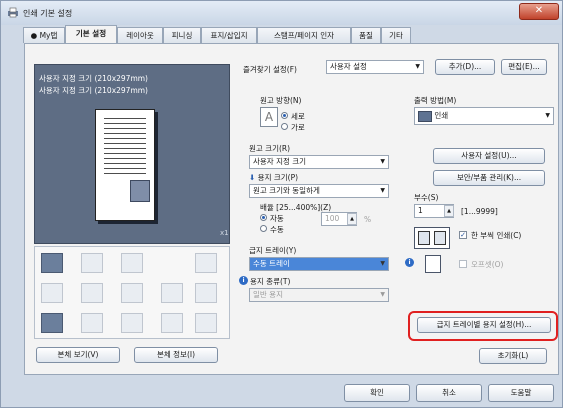 The width and height of the screenshot is (563, 408). I want to click on mytab-icon: ●, so click(35, 35).